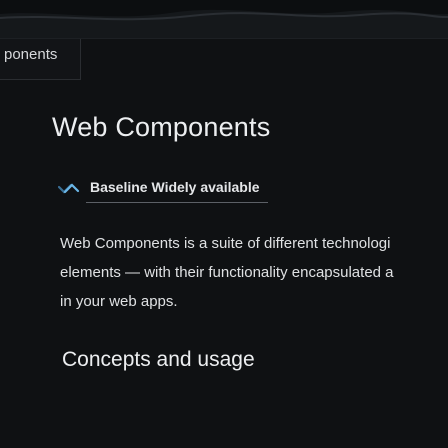  What do you see at coordinates (224, 23) in the screenshot?
I see `decorative-wave-graphic` at bounding box center [224, 23].